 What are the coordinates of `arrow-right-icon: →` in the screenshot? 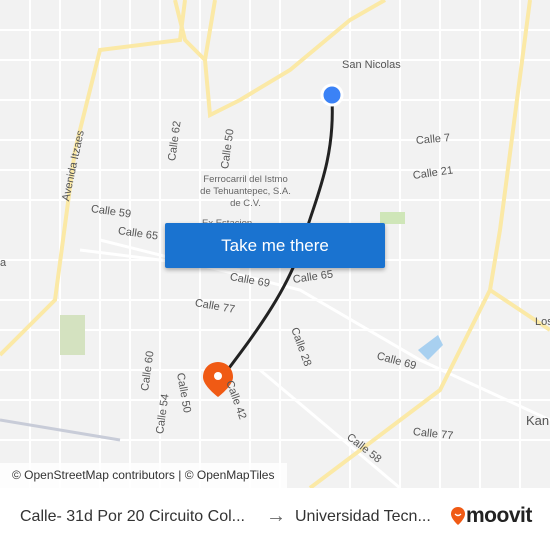 It's located at (276, 516).